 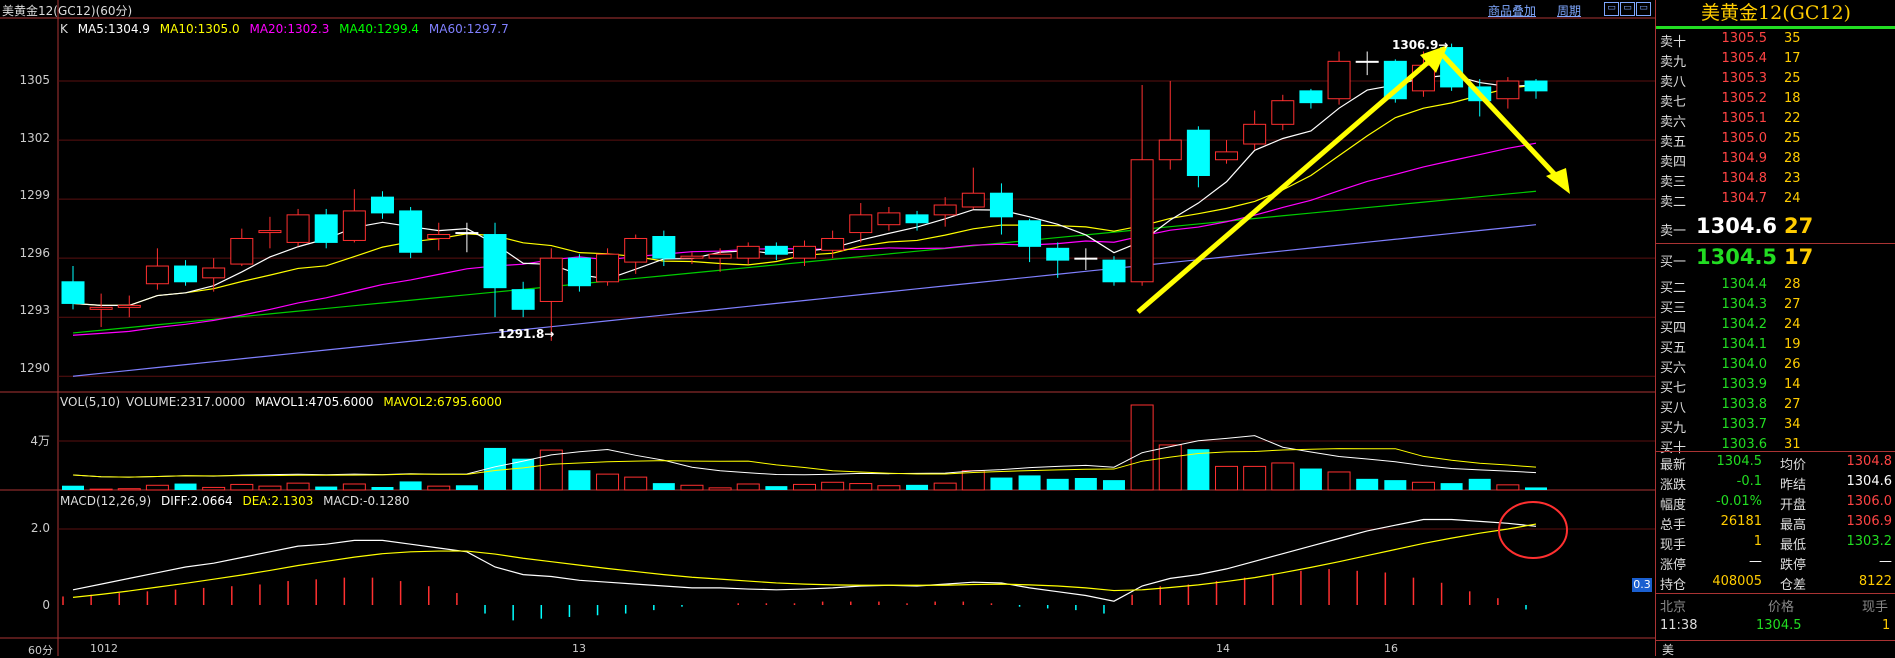 What do you see at coordinates (1775, 628) in the screenshot?
I see `tick-row: 11:38 1304.5 1` at bounding box center [1775, 628].